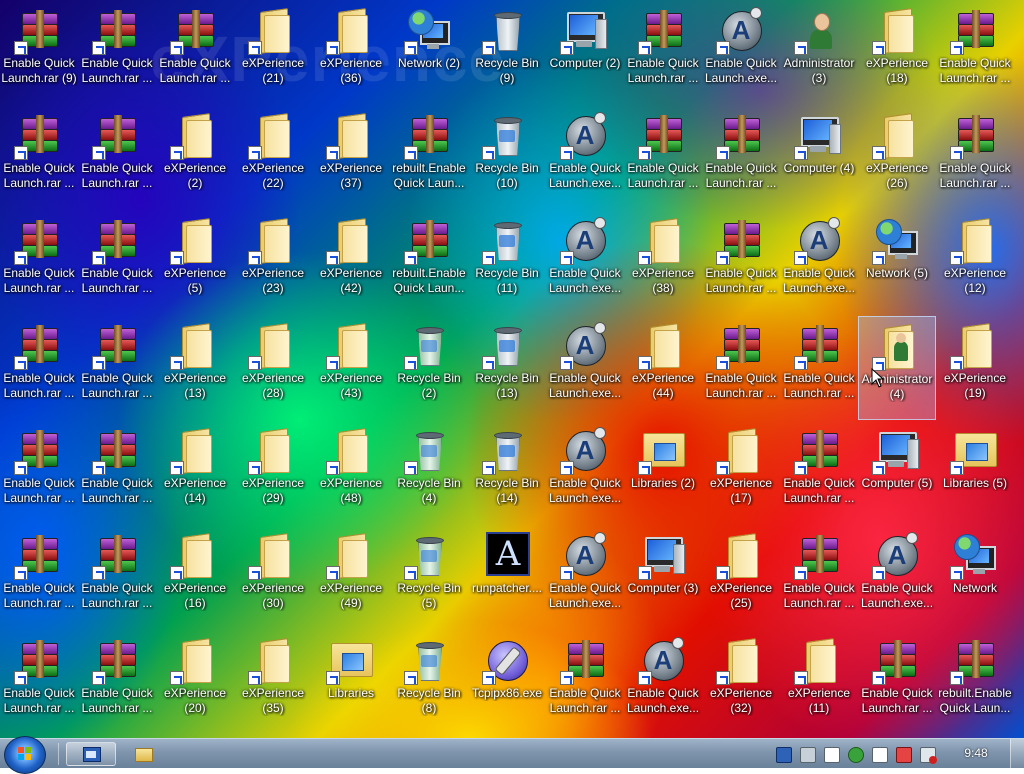  Describe the element at coordinates (897, 263) in the screenshot. I see `desktop-icon: Network (5)` at that location.